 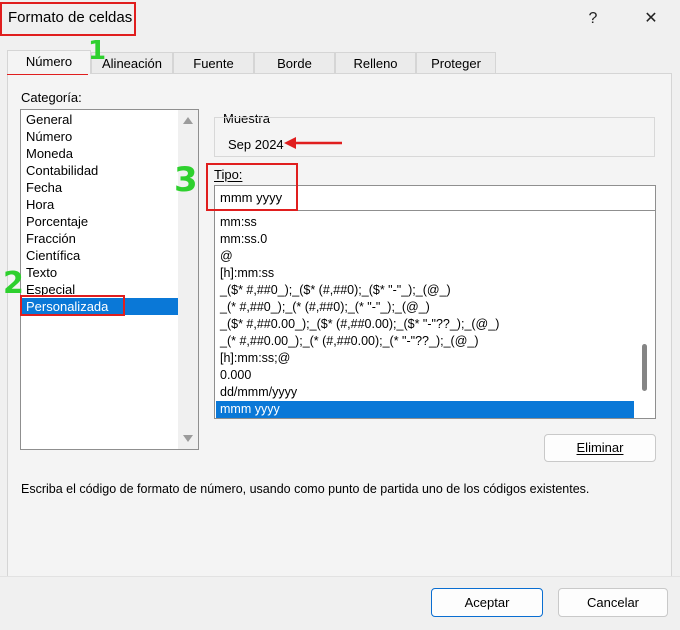 What do you see at coordinates (425, 307) in the screenshot?
I see `format-code-item: _(* #,##0_);_(* (#,##0);_(* "-"_);_(@_)` at bounding box center [425, 307].